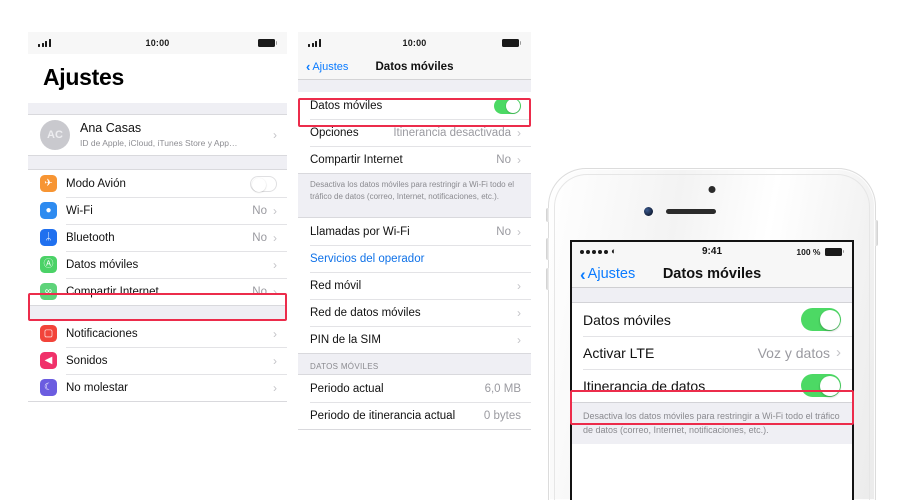 This screenshot has width=900, height=500. Describe the element at coordinates (345, 339) in the screenshot. I see `list-item-label: PIN de la SIM` at that location.